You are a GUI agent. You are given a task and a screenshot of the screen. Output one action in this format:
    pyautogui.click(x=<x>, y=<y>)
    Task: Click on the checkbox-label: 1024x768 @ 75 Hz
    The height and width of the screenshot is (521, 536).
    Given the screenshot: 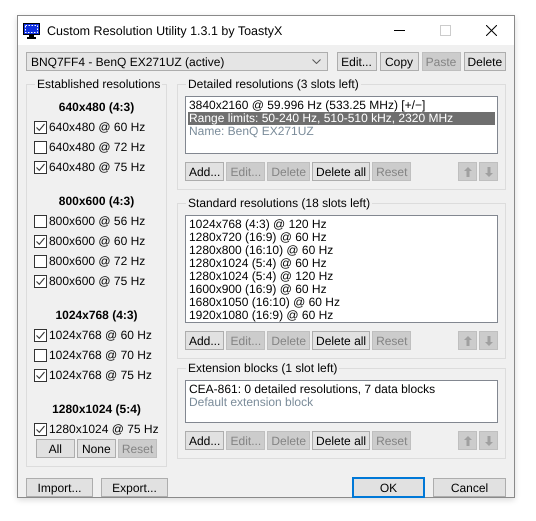 What is the action you would take?
    pyautogui.click(x=100, y=375)
    